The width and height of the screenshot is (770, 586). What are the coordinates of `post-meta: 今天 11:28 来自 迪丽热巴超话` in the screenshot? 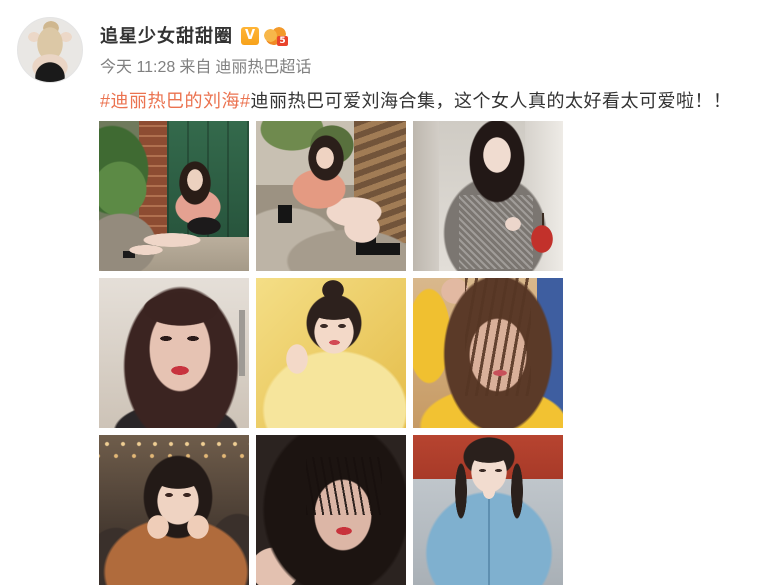 It's located at (207, 68).